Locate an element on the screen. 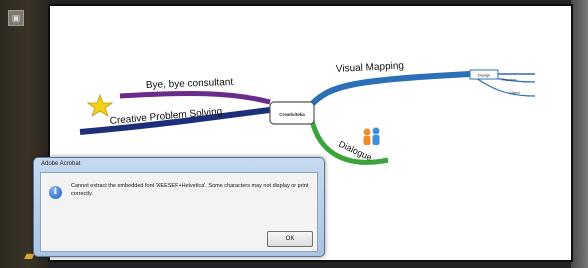 Image resolution: width=588 pixels, height=268 pixels. star-icon is located at coordinates (100, 105).